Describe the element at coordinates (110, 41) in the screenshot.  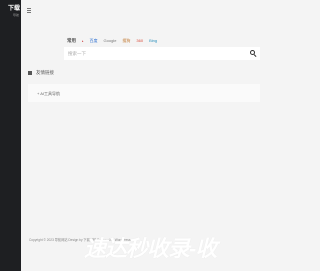
I see `tab-google: Google` at that location.